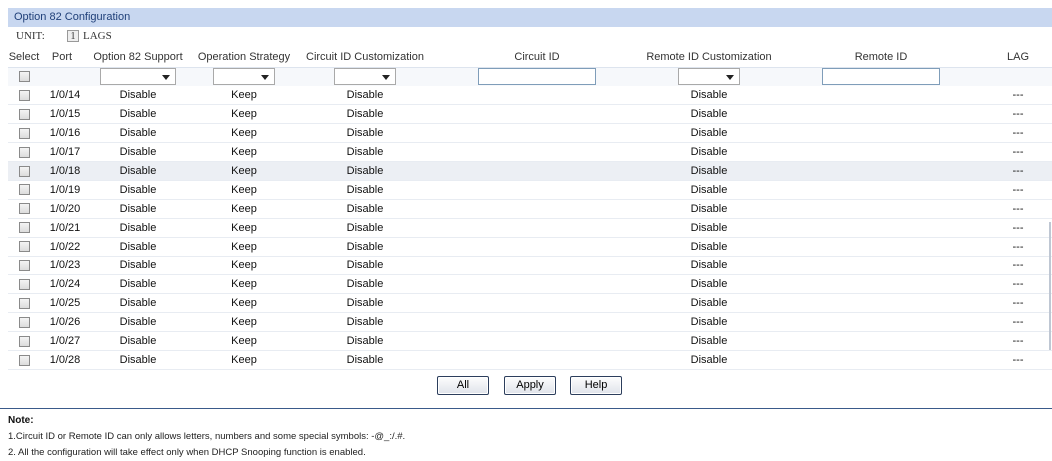 Image resolution: width=1052 pixels, height=461 pixels. Describe the element at coordinates (365, 77) in the screenshot. I see `circuit-id-customization-select` at that location.